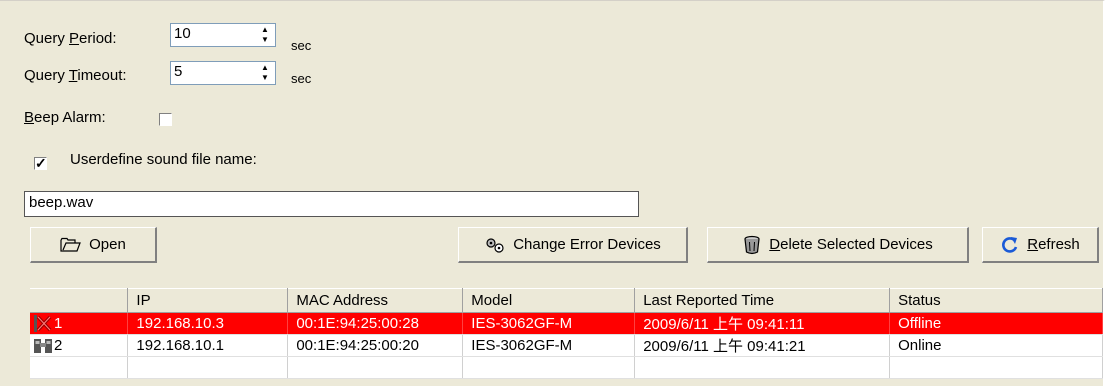 This screenshot has width=1105, height=386. Describe the element at coordinates (375, 323) in the screenshot. I see `row-mac-cell: 00:1E:94:25:00:28` at that location.